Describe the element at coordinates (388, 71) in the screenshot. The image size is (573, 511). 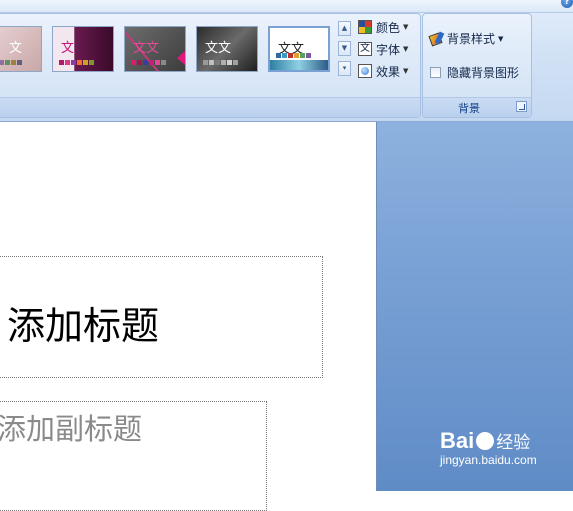
I see `theme-effects-label: 效果` at that location.